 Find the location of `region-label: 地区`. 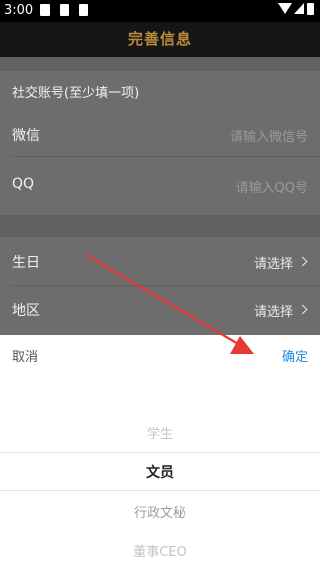

region-label: 地区 is located at coordinates (26, 311).